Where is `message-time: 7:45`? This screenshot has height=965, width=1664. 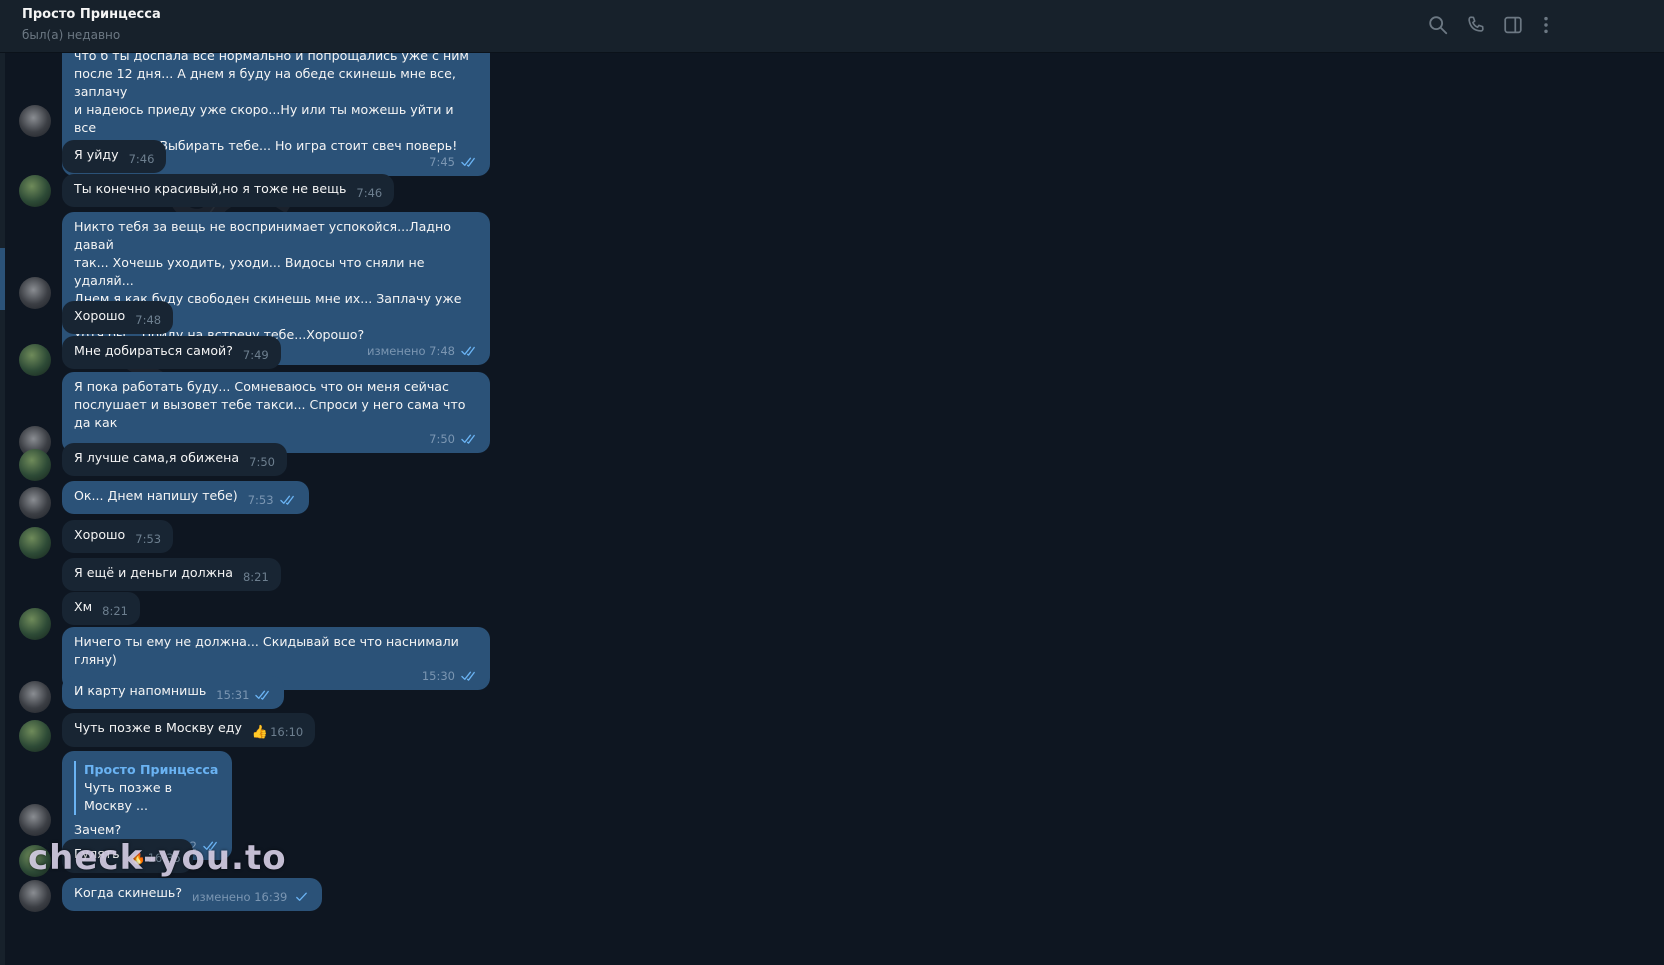 message-time: 7:45 is located at coordinates (442, 162).